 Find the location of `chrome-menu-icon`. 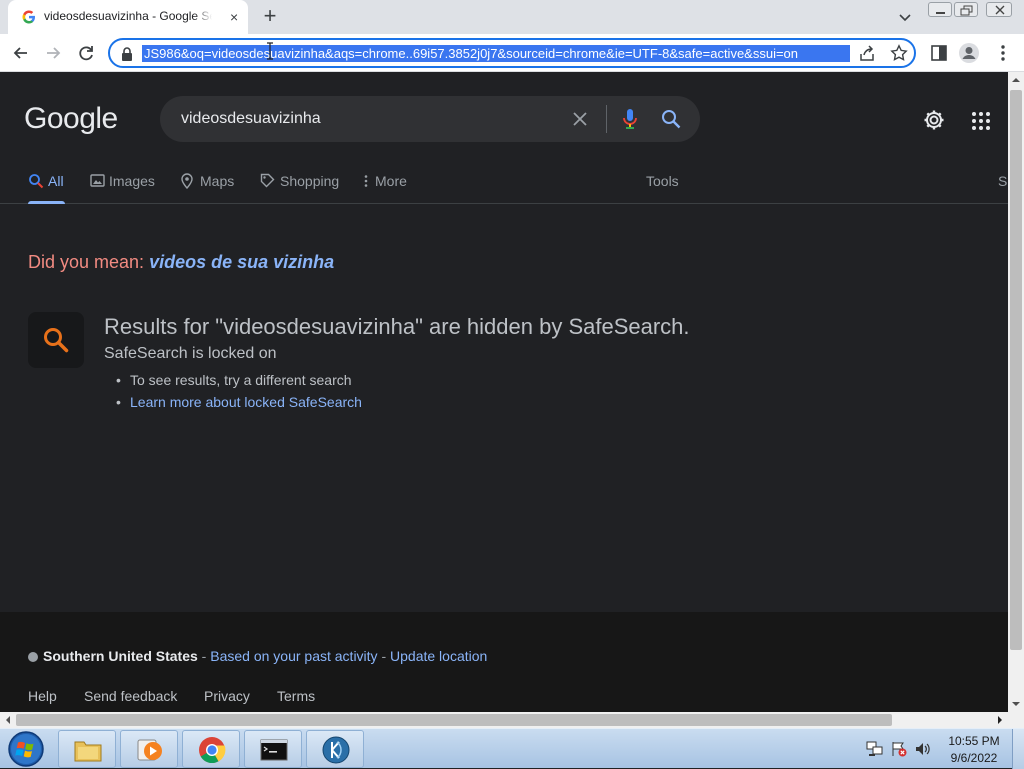

chrome-menu-icon is located at coordinates (1003, 53).